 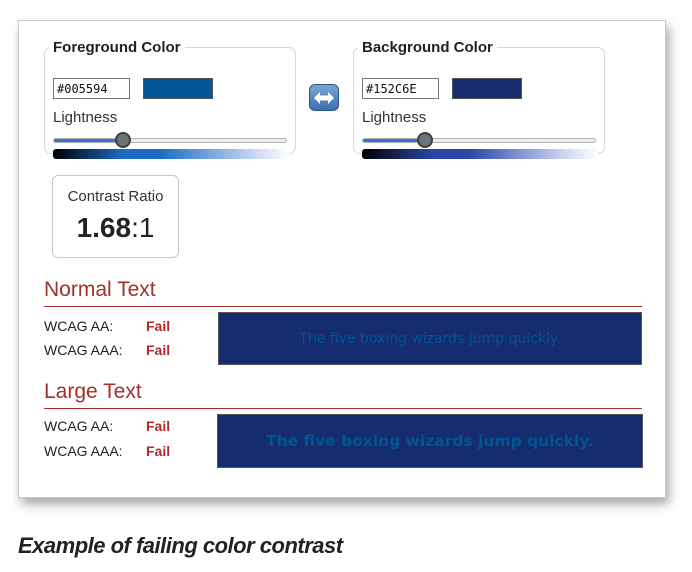 What do you see at coordinates (91, 88) in the screenshot?
I see `foreground-hex-input` at bounding box center [91, 88].